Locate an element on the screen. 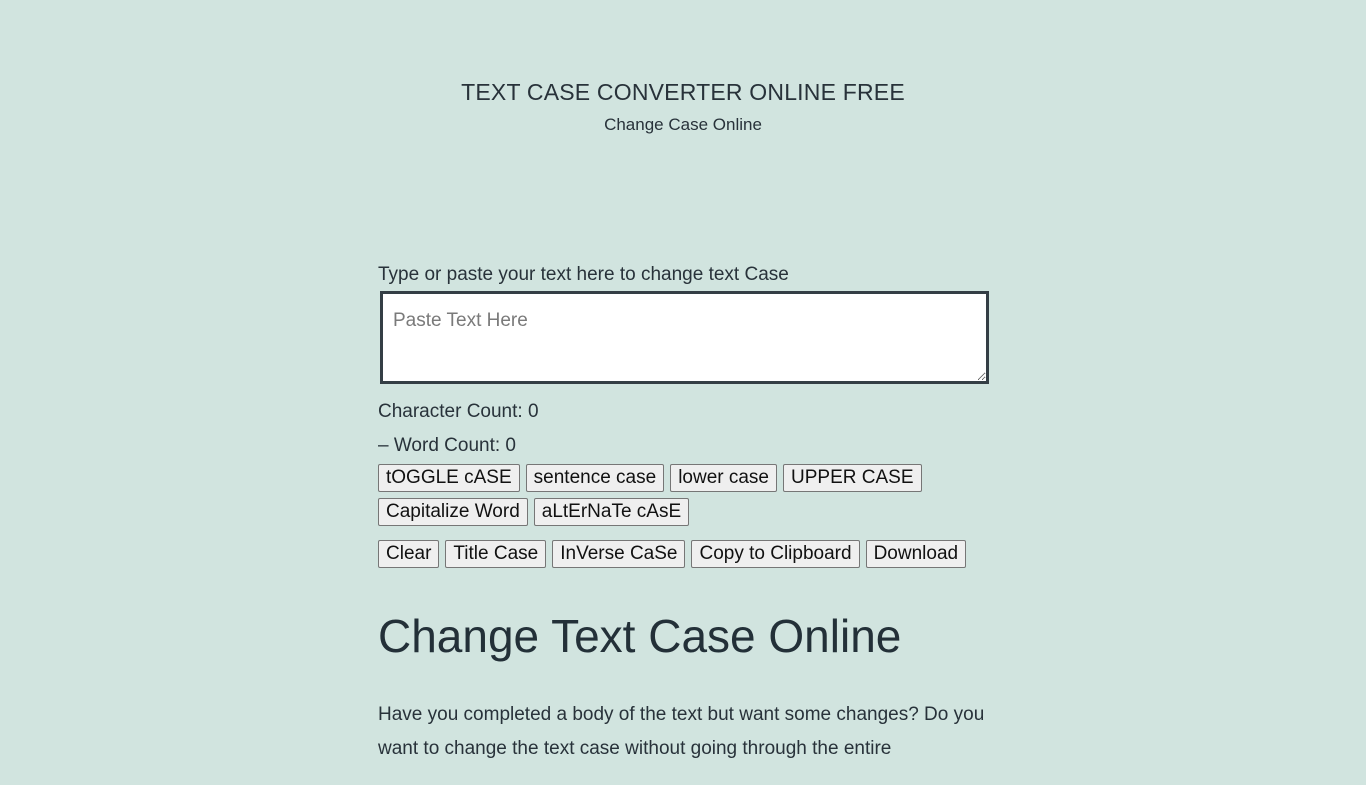 The width and height of the screenshot is (1366, 785). sentence-case-button: sentence case is located at coordinates (595, 478).